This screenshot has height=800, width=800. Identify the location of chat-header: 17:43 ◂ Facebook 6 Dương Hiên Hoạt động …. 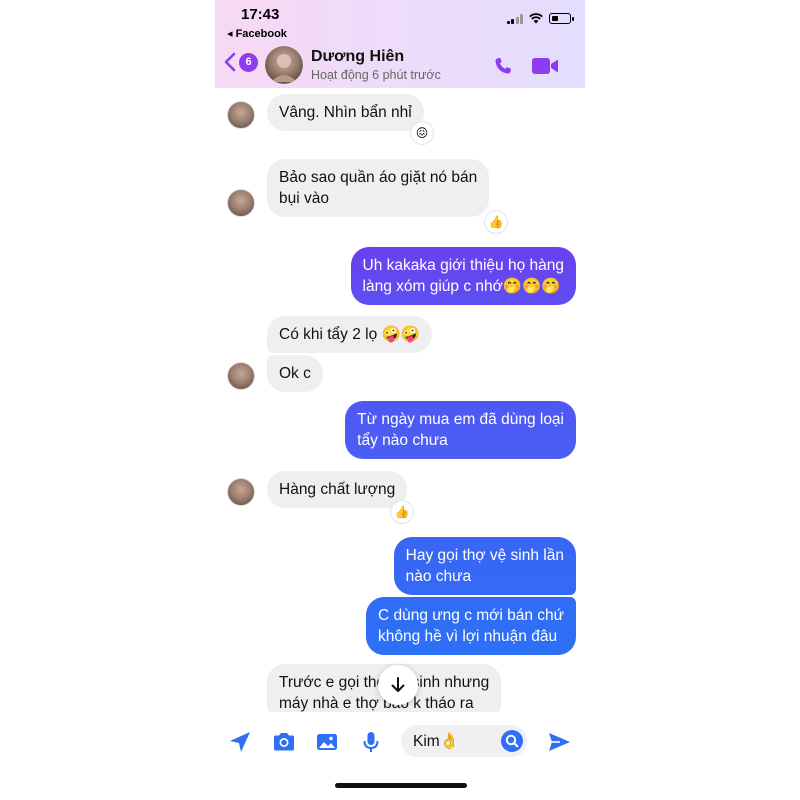
(400, 44).